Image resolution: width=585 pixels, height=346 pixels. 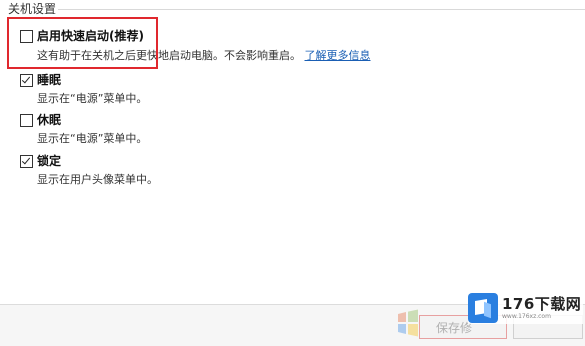 What do you see at coordinates (321, 9) in the screenshot?
I see `section-divider` at bounding box center [321, 9].